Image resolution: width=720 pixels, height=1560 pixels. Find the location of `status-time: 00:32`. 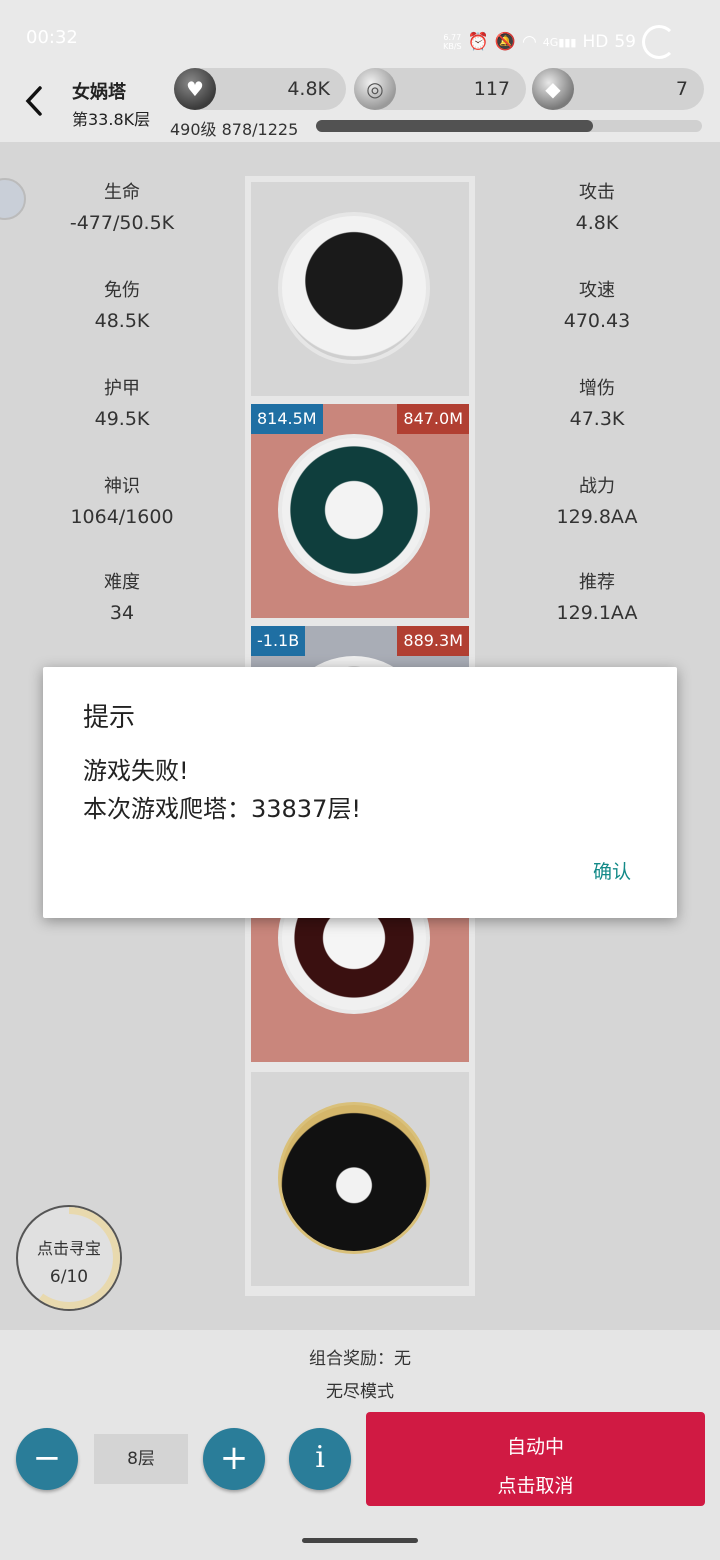

status-time: 00:32 is located at coordinates (52, 37).